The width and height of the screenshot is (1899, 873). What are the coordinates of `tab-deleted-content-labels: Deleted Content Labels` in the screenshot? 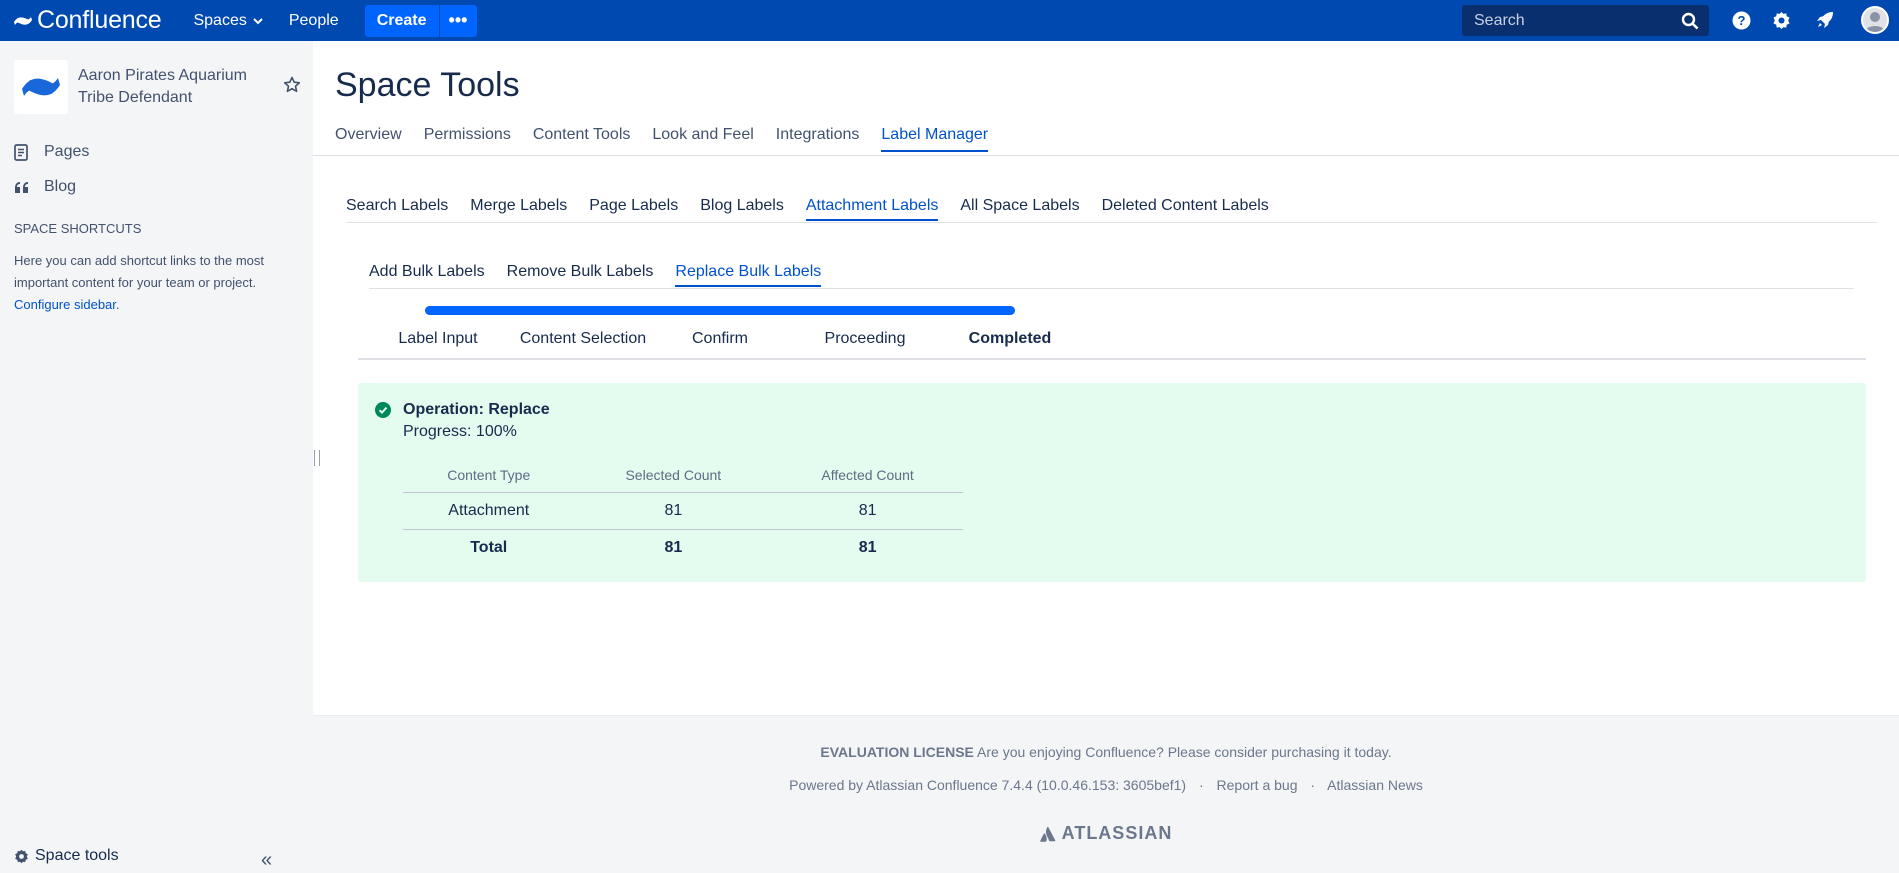 It's located at (1185, 209).